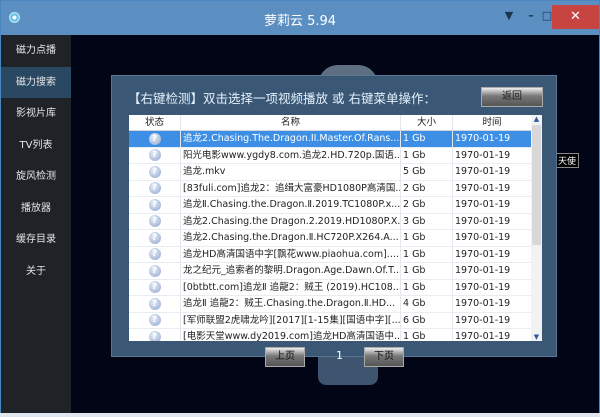  I want to click on prev-page-button: 上页, so click(285, 357).